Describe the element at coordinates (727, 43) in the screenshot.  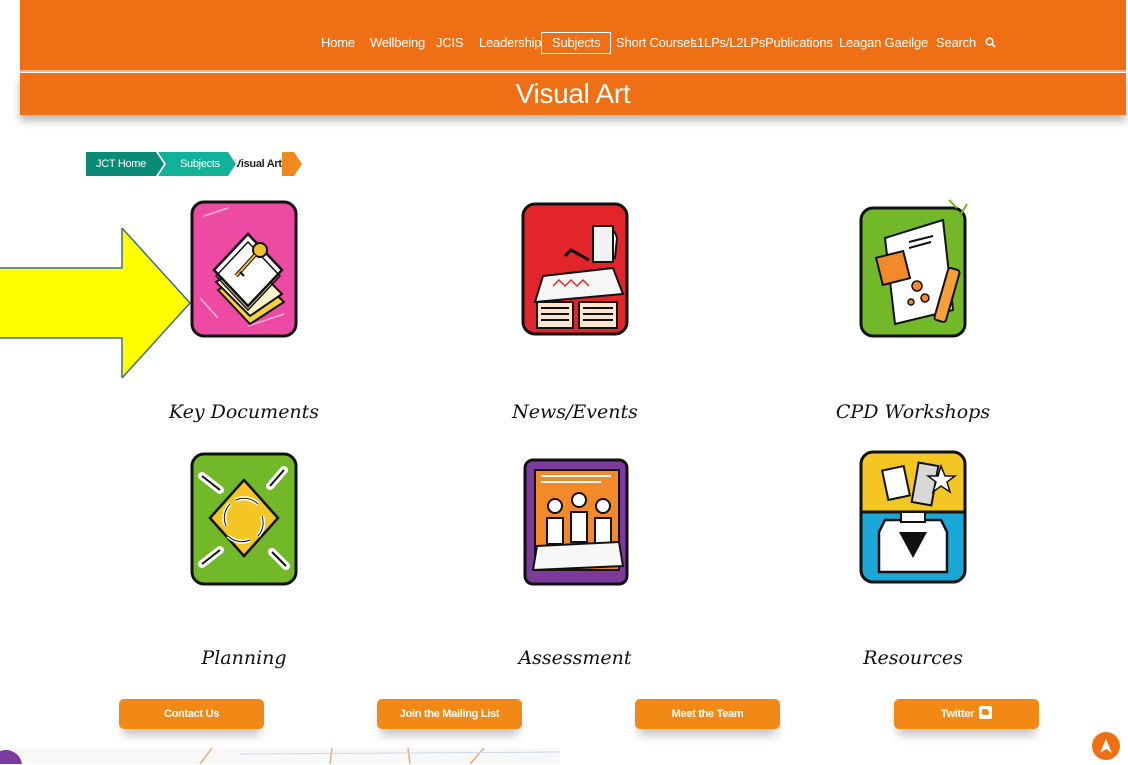
I see `nav-item-l1lps-l2lps: L1LPs/L2LPs` at that location.